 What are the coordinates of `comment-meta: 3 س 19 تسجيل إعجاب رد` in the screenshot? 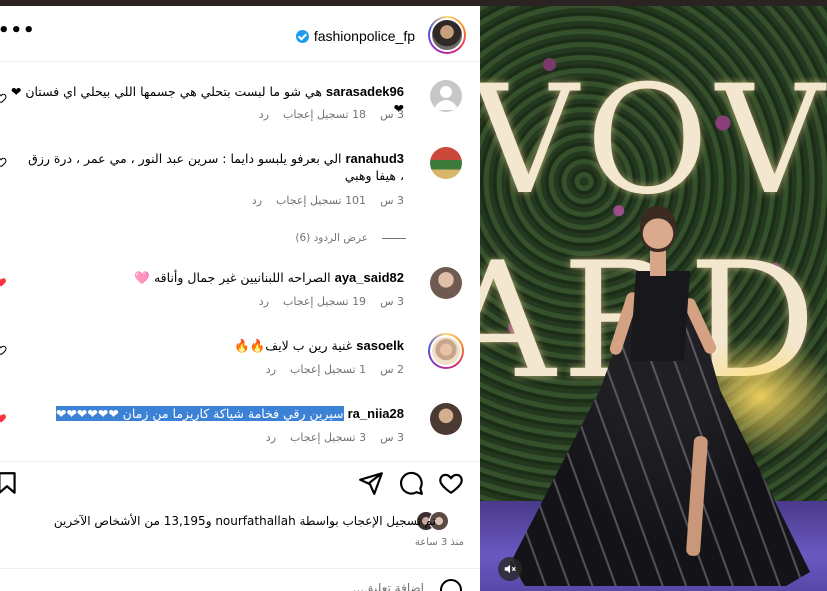 It's located at (331, 301).